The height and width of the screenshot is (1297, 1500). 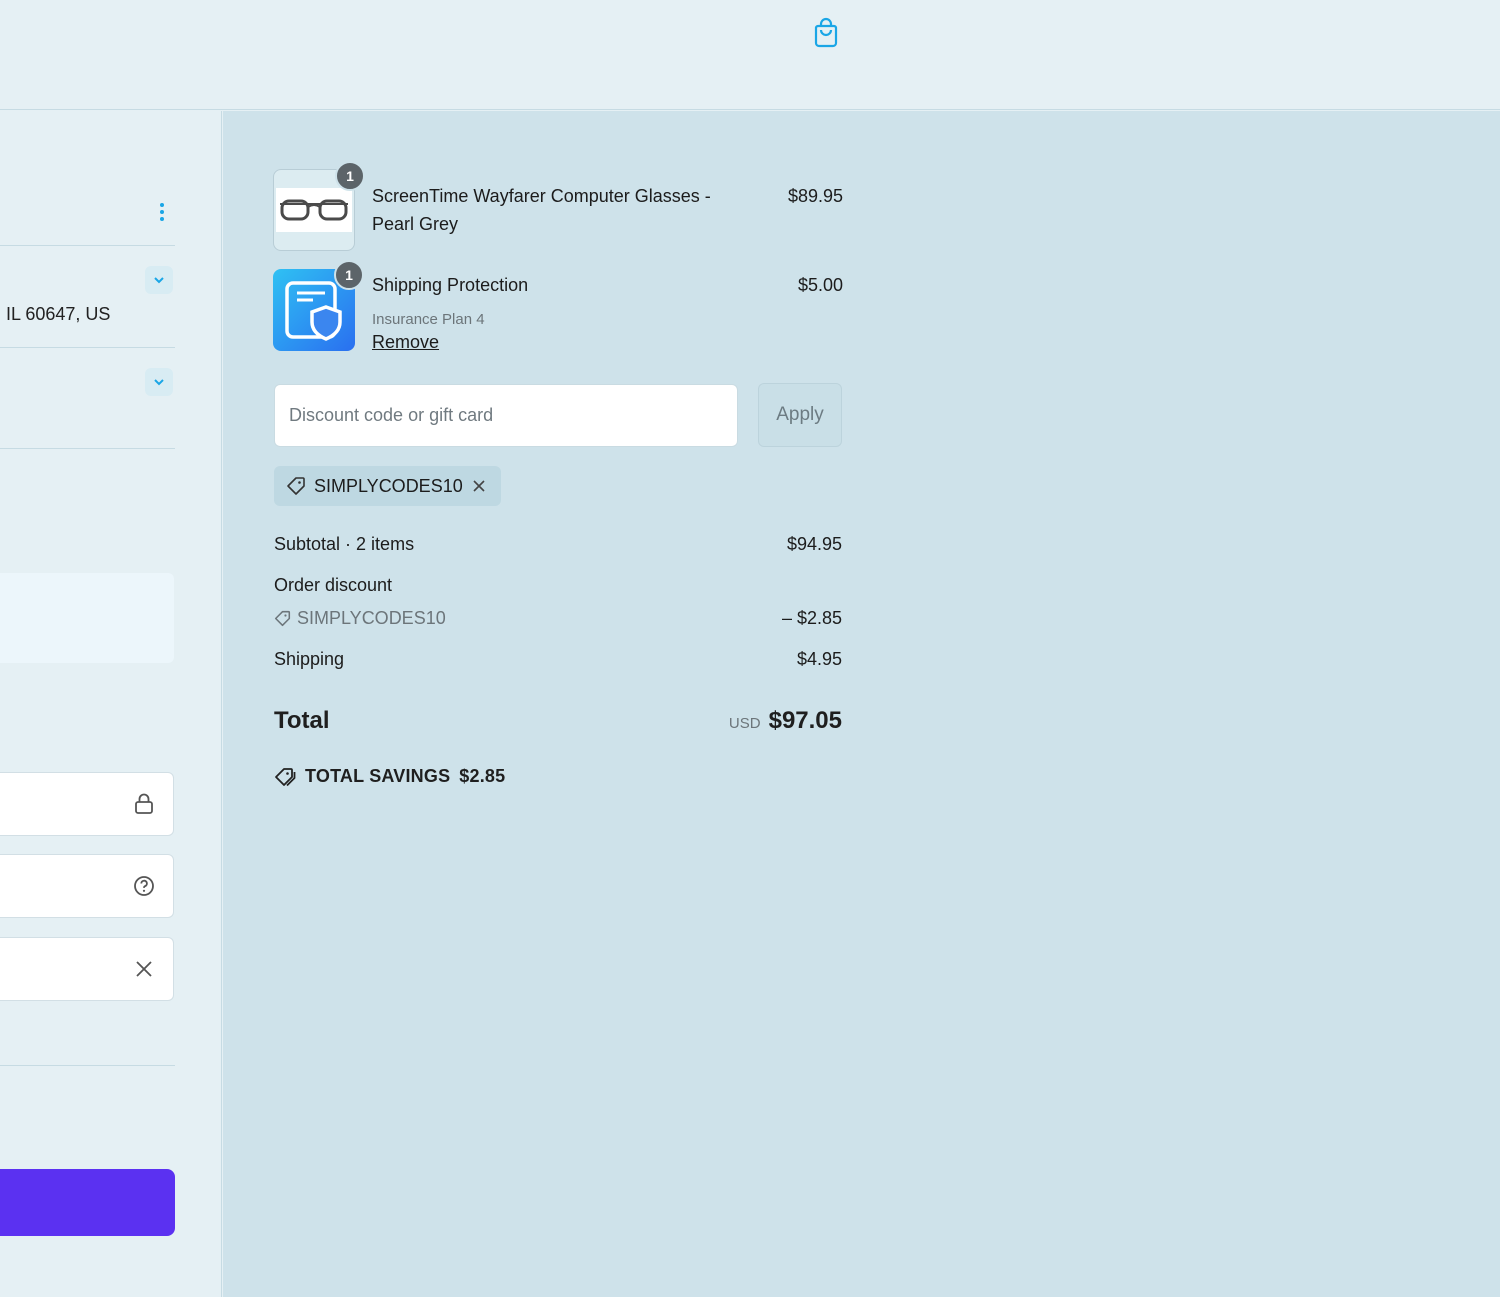 I want to click on order-discount-label: Order discount, so click(x=333, y=585).